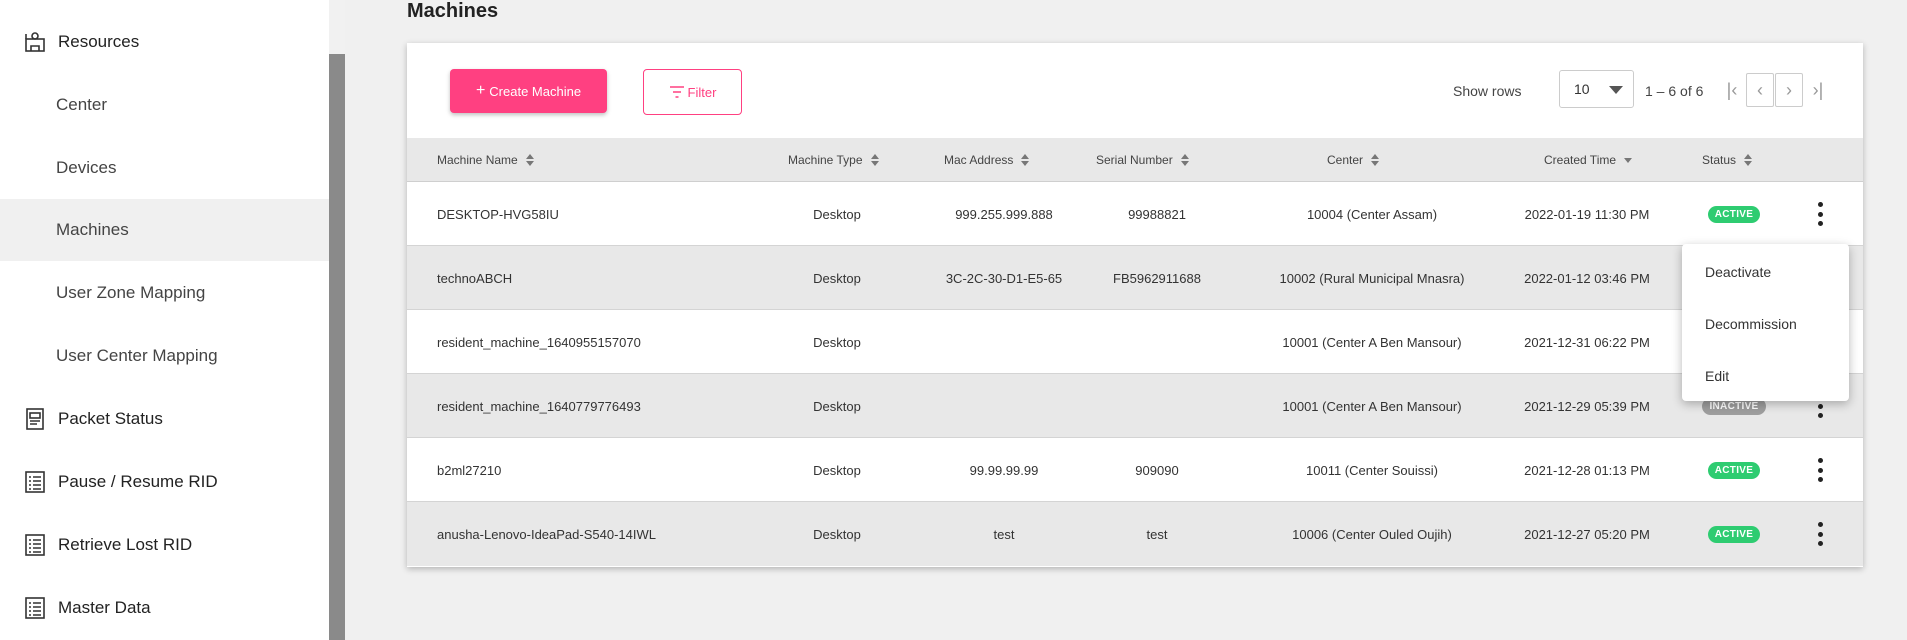 This screenshot has height=640, width=1907. Describe the element at coordinates (164, 168) in the screenshot. I see `nav-devices: Devices` at that location.